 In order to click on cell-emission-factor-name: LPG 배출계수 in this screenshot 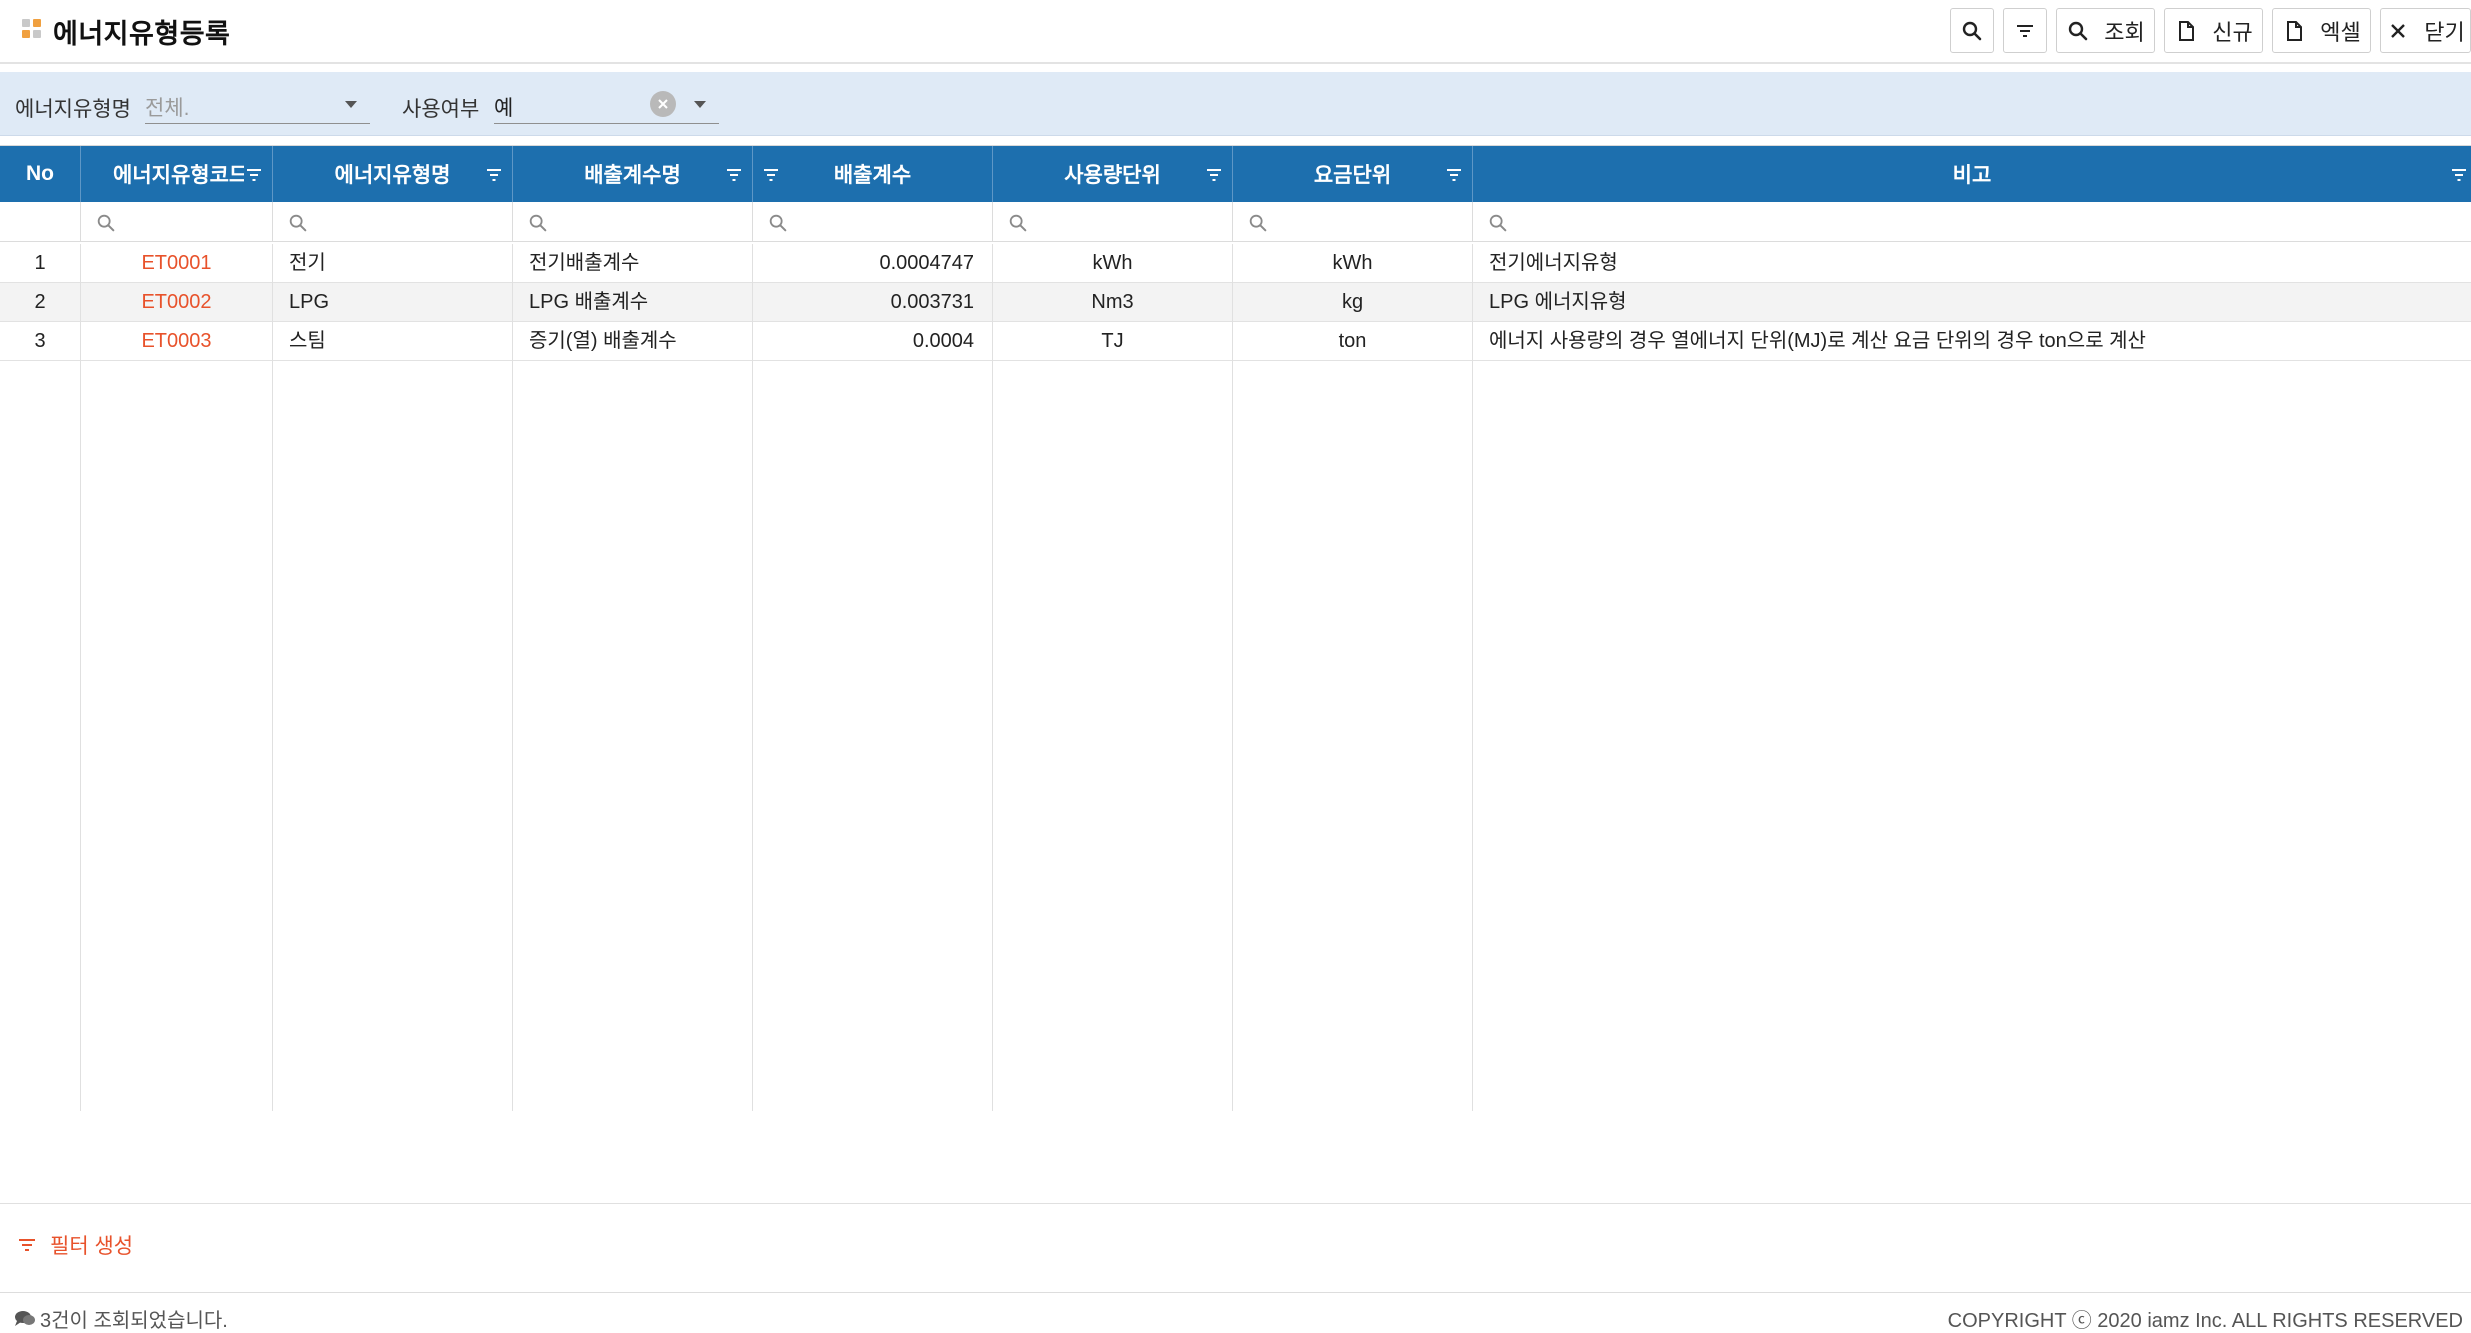, I will do `click(633, 302)`.